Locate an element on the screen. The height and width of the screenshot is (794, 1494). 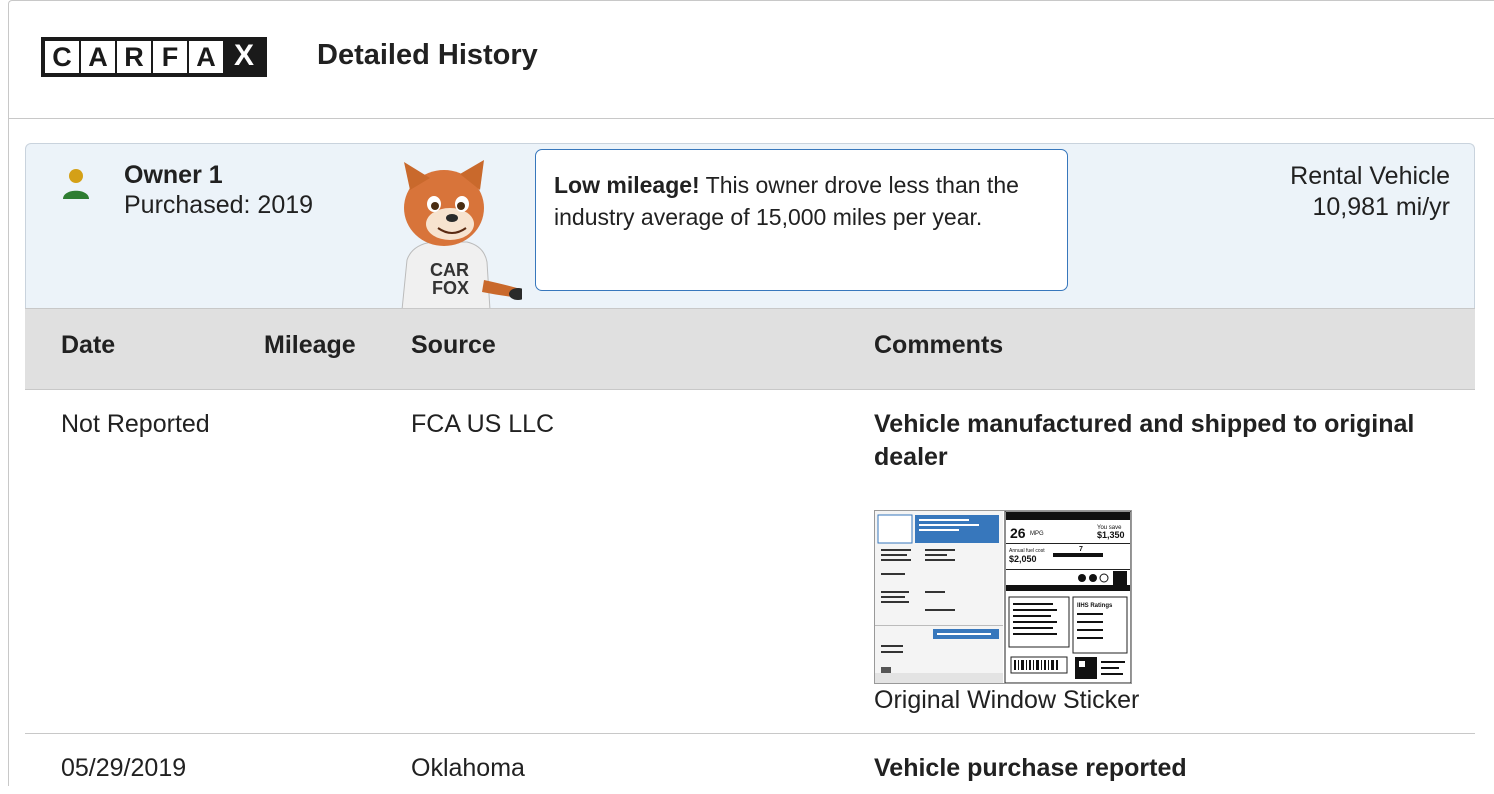
logo-letter: F is located at coordinates (170, 57).